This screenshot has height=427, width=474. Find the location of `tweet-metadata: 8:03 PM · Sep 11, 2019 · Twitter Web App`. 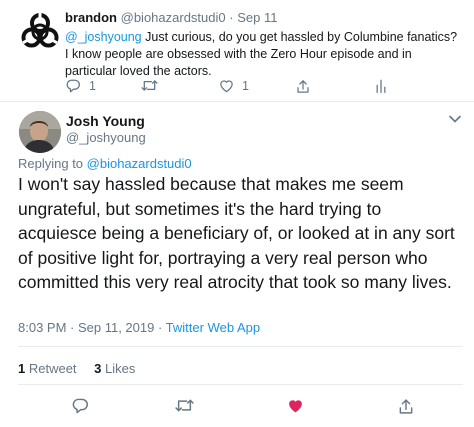

tweet-metadata: 8:03 PM · Sep 11, 2019 · Twitter Web App is located at coordinates (139, 327).